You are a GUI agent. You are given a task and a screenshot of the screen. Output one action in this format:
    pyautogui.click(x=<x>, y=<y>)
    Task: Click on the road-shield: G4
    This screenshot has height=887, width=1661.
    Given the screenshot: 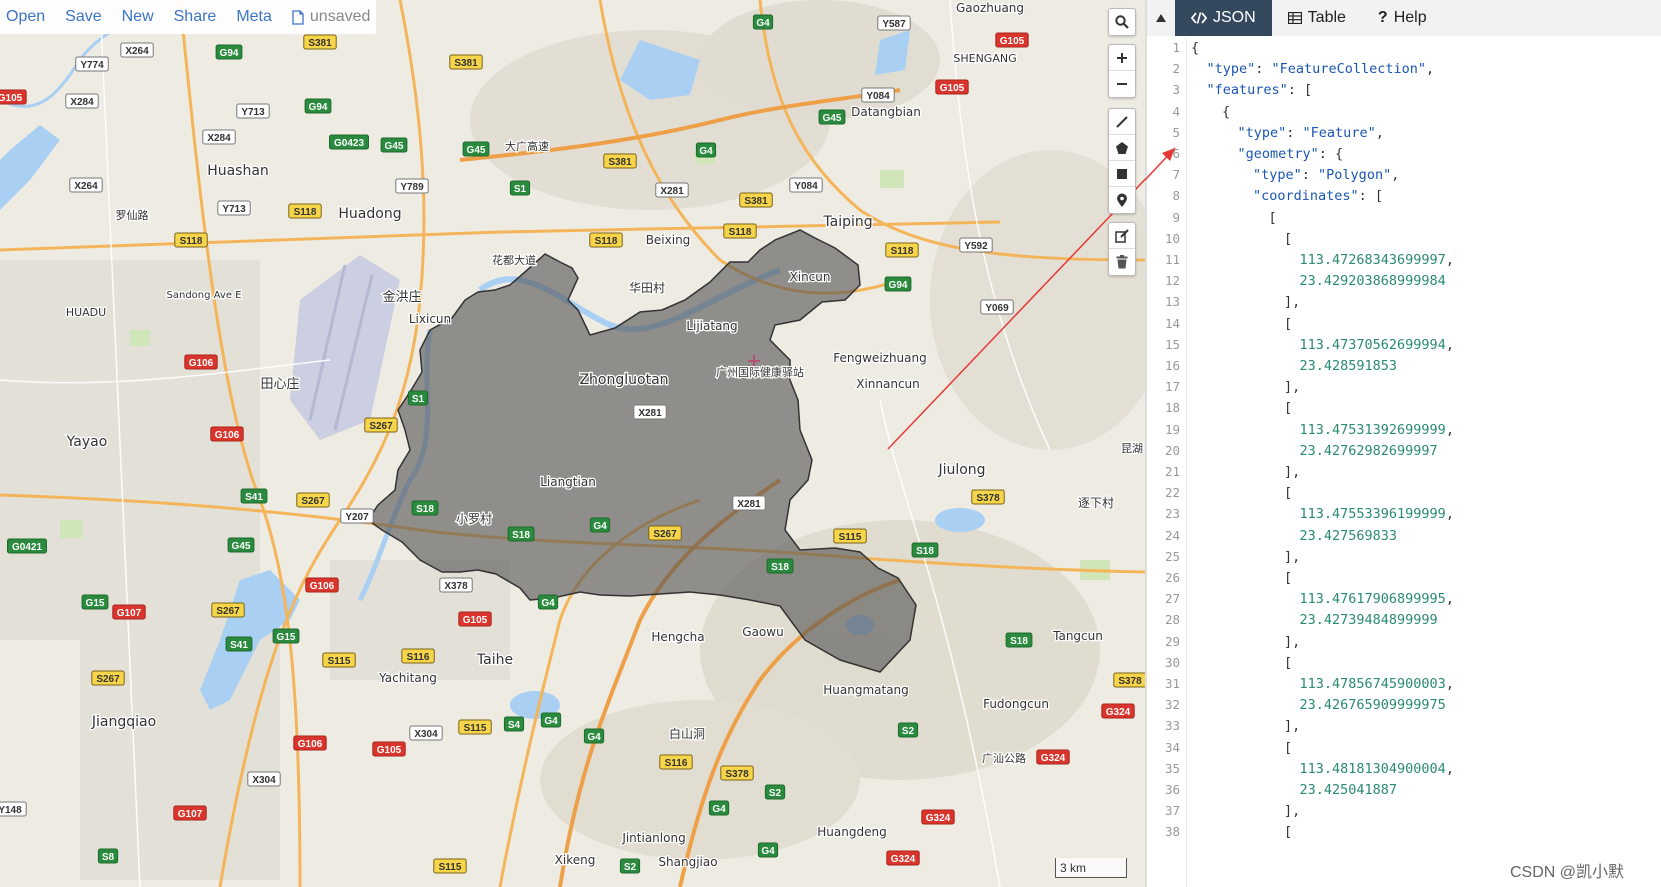 What is the action you would take?
    pyautogui.click(x=594, y=736)
    